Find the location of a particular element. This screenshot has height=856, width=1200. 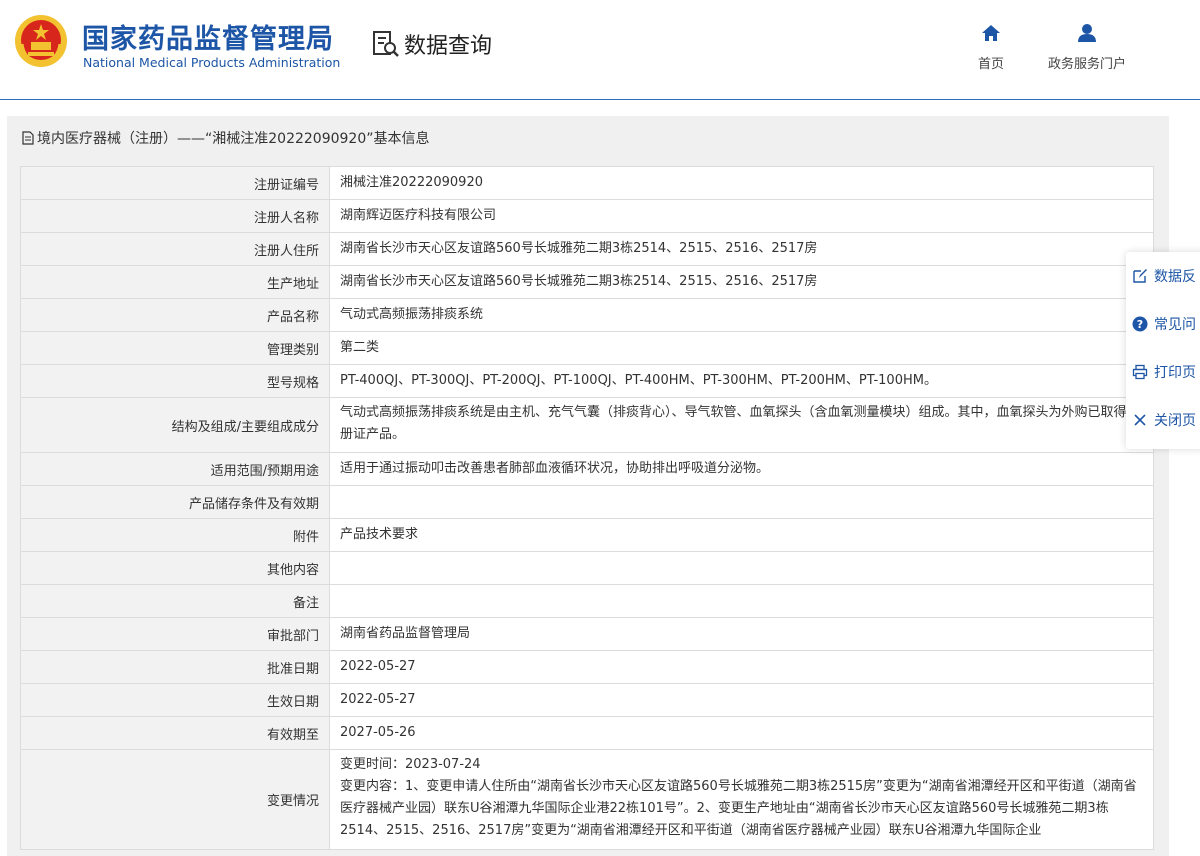

field-label: 有效期至 is located at coordinates (175, 733).